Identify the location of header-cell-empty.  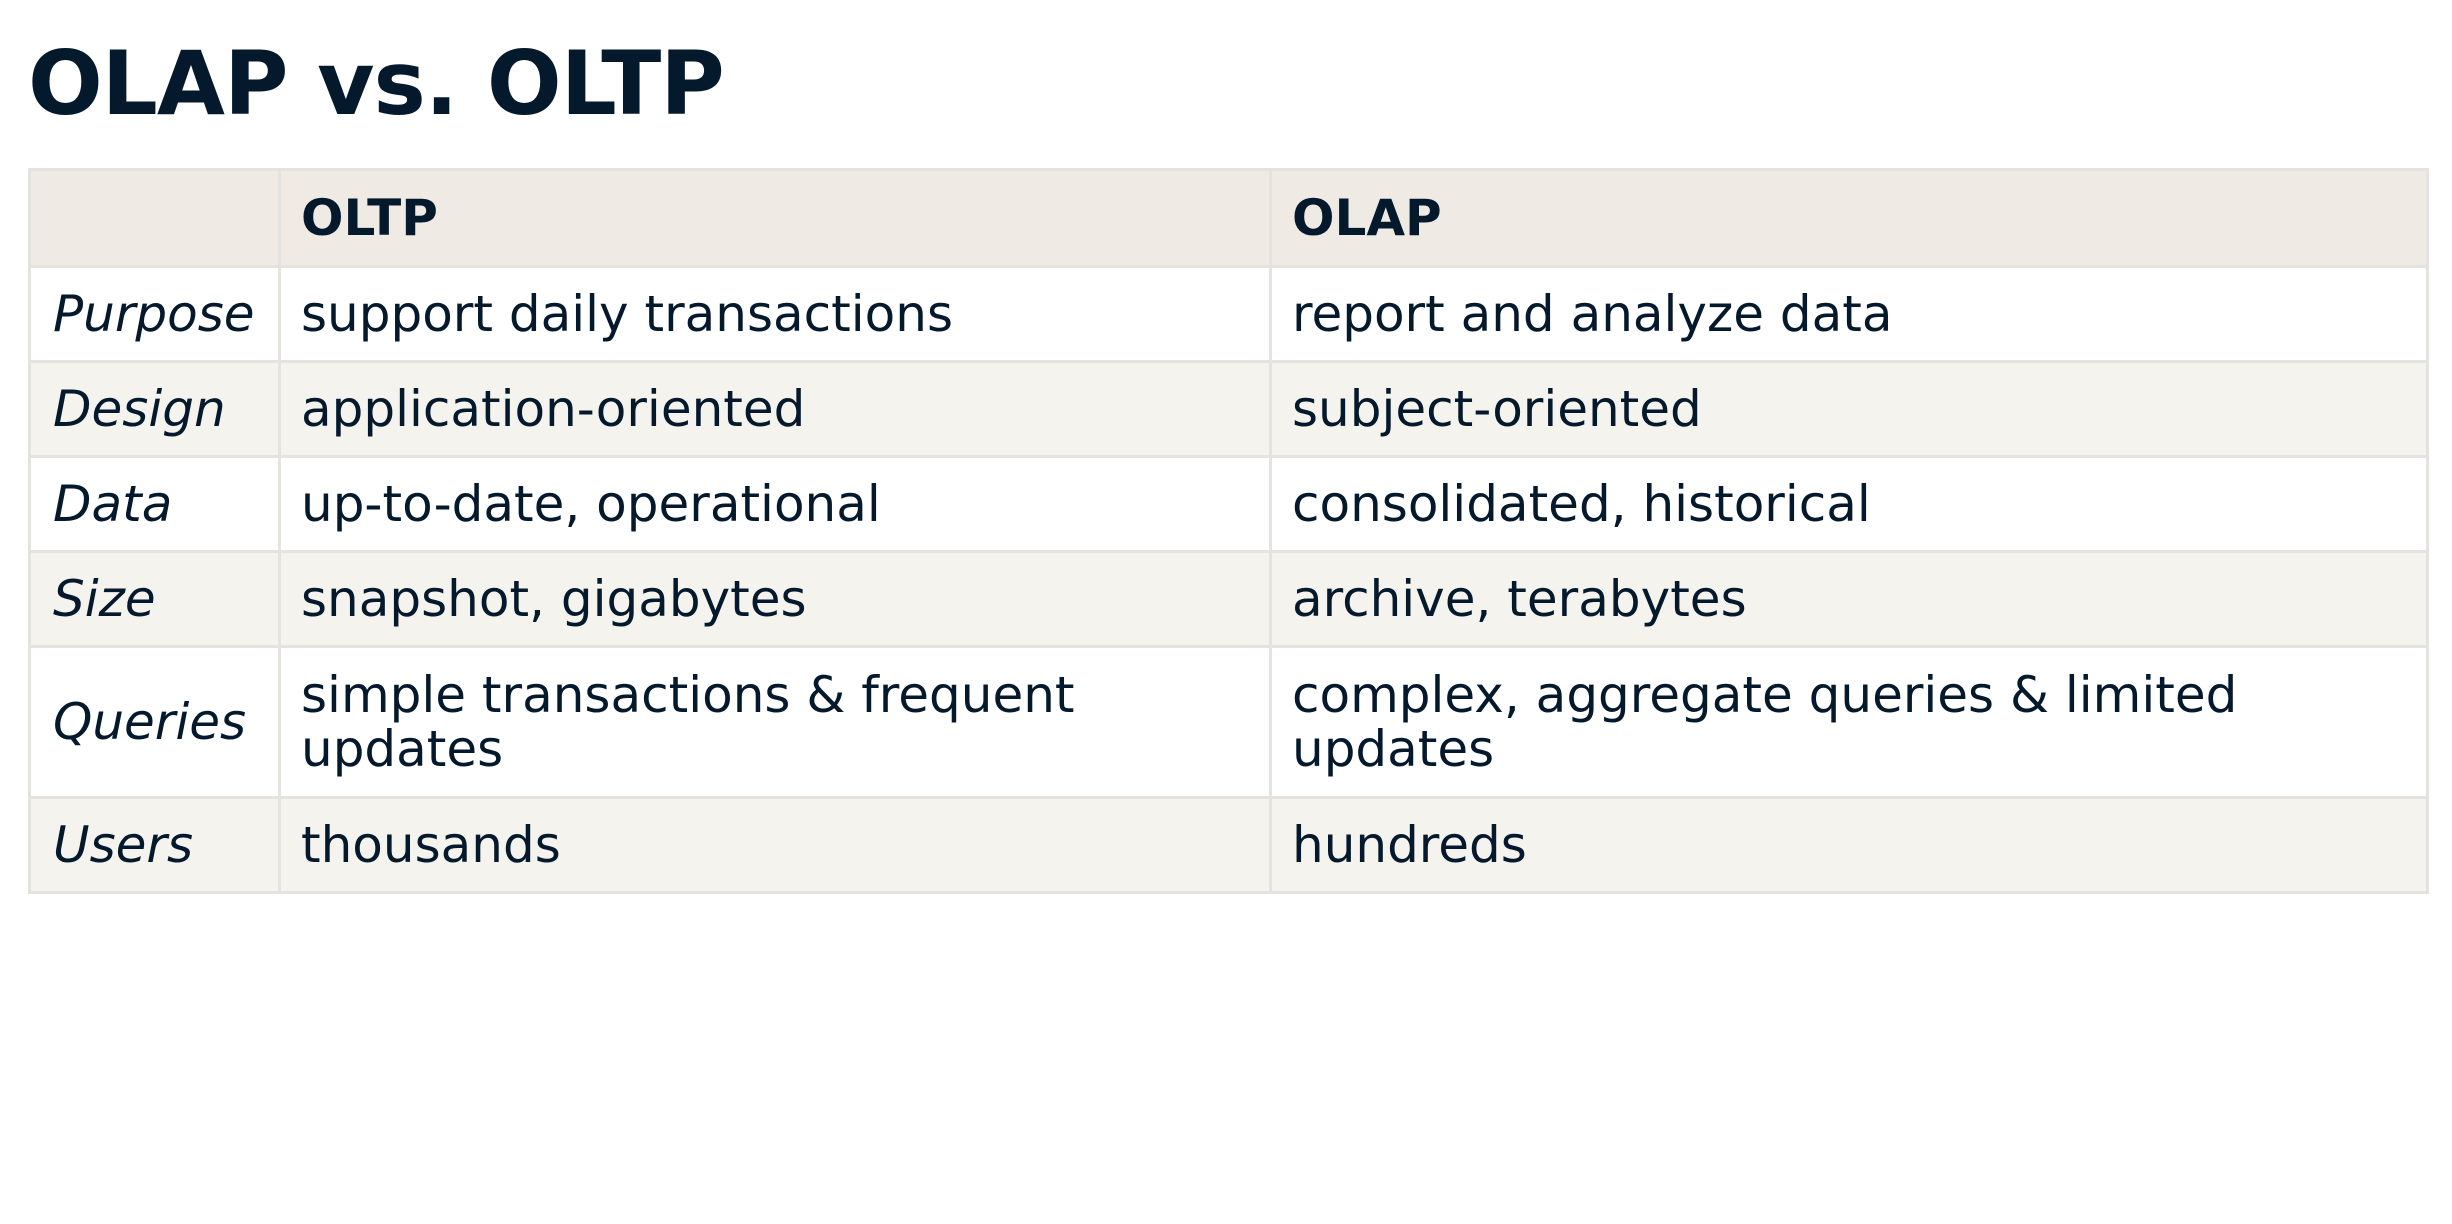
(154, 218).